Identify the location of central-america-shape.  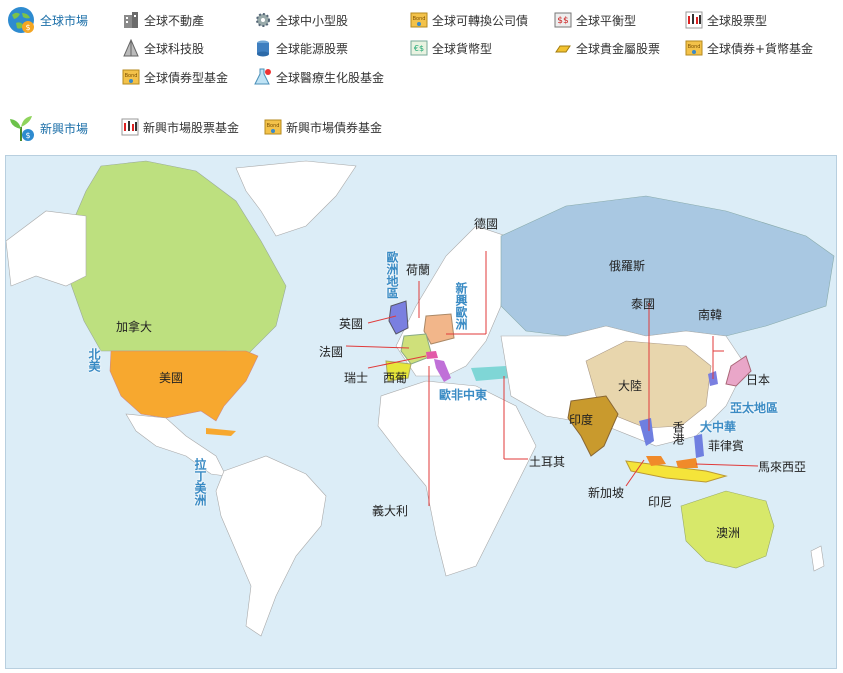
(176, 445).